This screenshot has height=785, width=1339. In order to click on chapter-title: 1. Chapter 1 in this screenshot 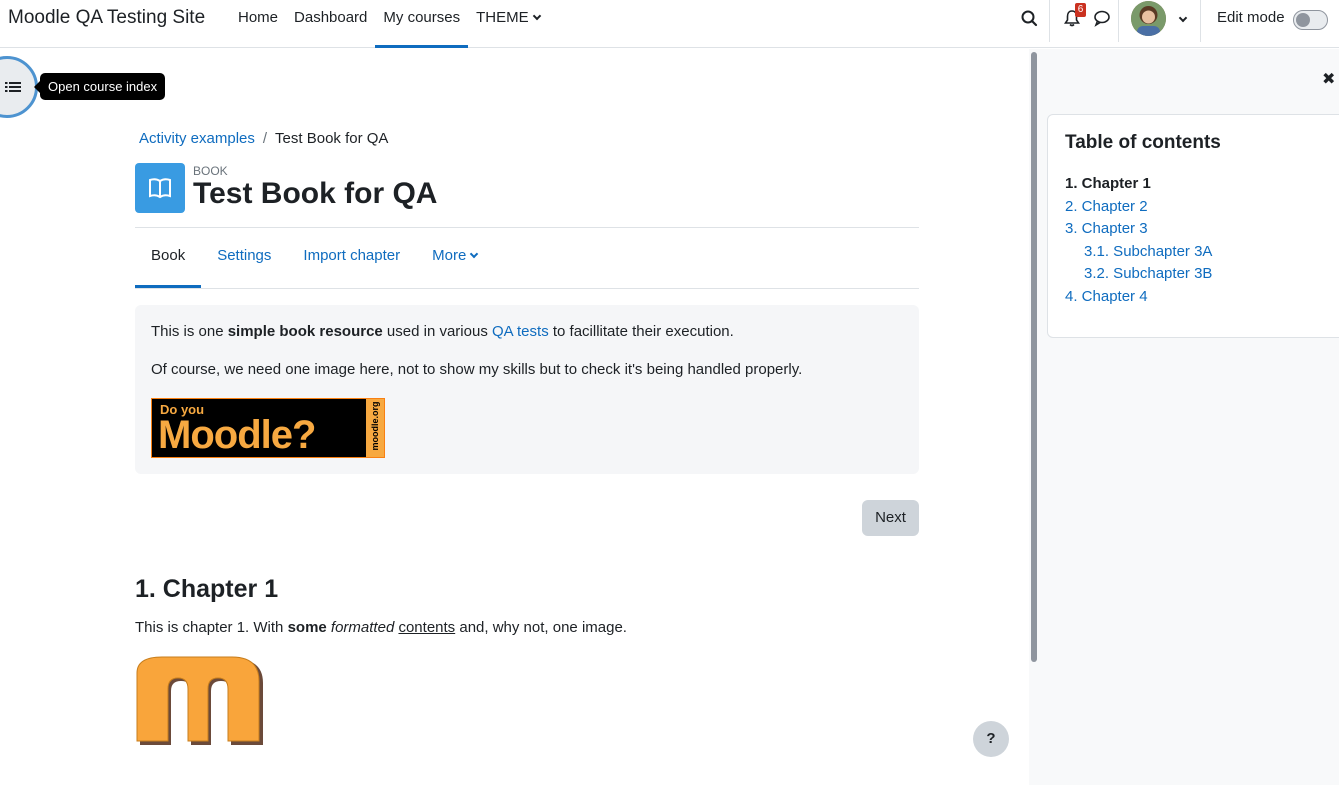, I will do `click(207, 589)`.